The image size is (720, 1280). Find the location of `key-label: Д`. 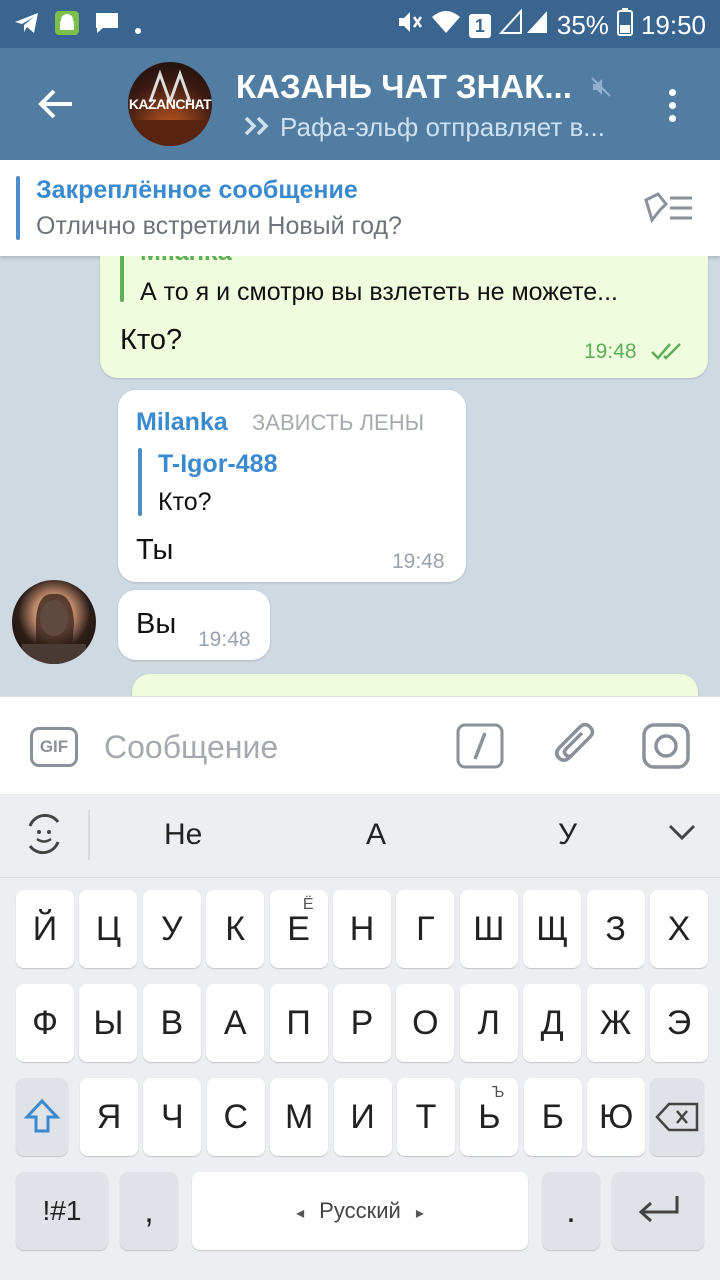

key-label: Д is located at coordinates (552, 1023).